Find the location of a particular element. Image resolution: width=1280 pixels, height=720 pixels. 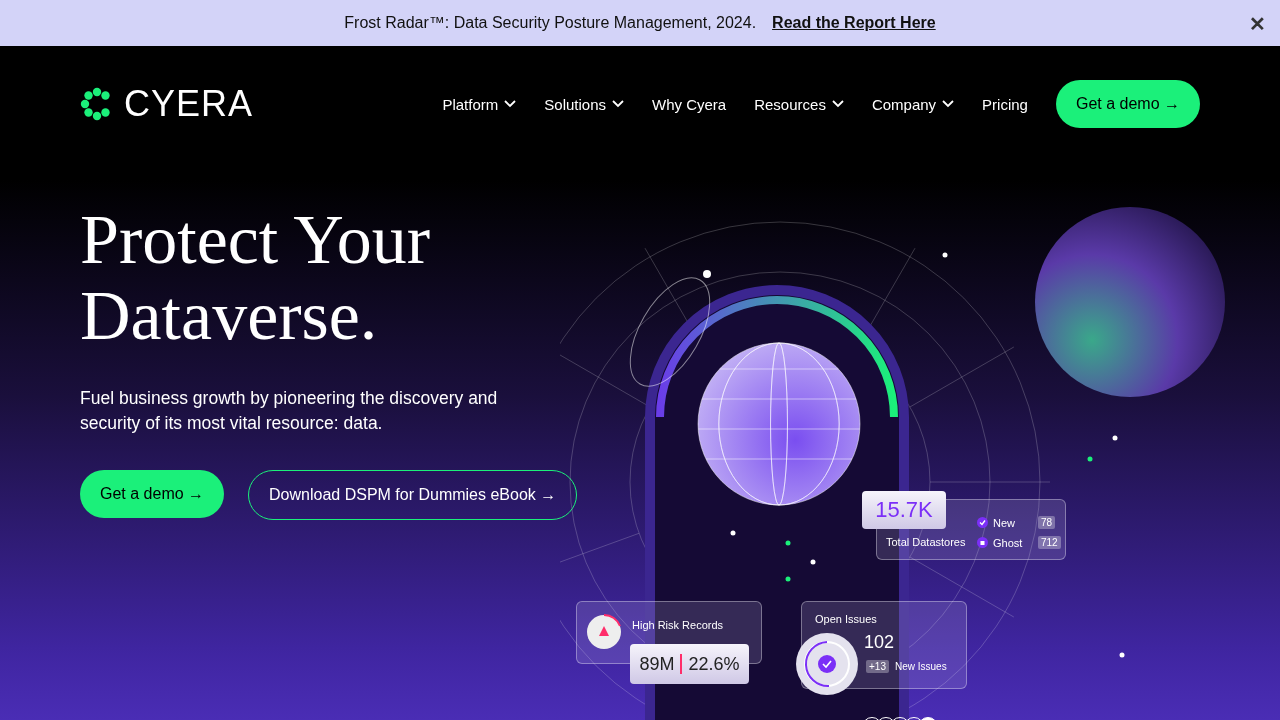

nav-link: Company is located at coordinates (913, 104).